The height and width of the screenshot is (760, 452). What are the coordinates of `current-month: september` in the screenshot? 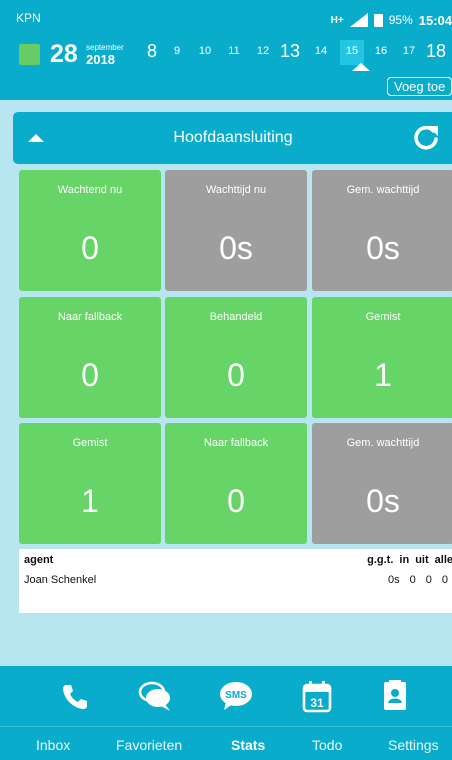 It's located at (105, 47).